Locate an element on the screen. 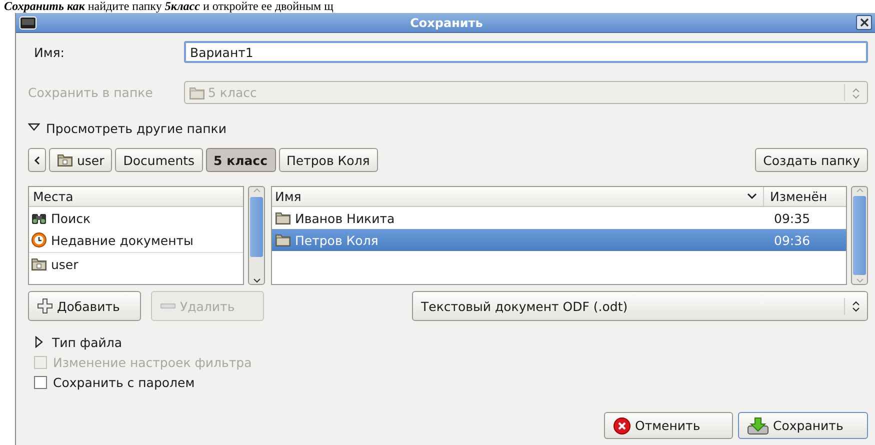 This screenshot has width=875, height=445. file-row: Иванов Никита 09:35 is located at coordinates (559, 218).